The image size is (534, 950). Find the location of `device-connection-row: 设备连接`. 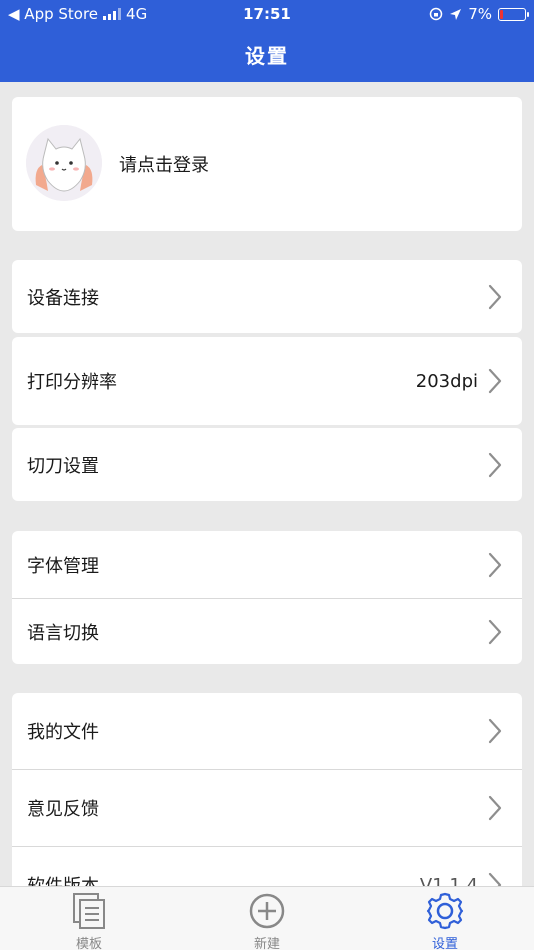

device-connection-row: 设备连接 is located at coordinates (267, 296).